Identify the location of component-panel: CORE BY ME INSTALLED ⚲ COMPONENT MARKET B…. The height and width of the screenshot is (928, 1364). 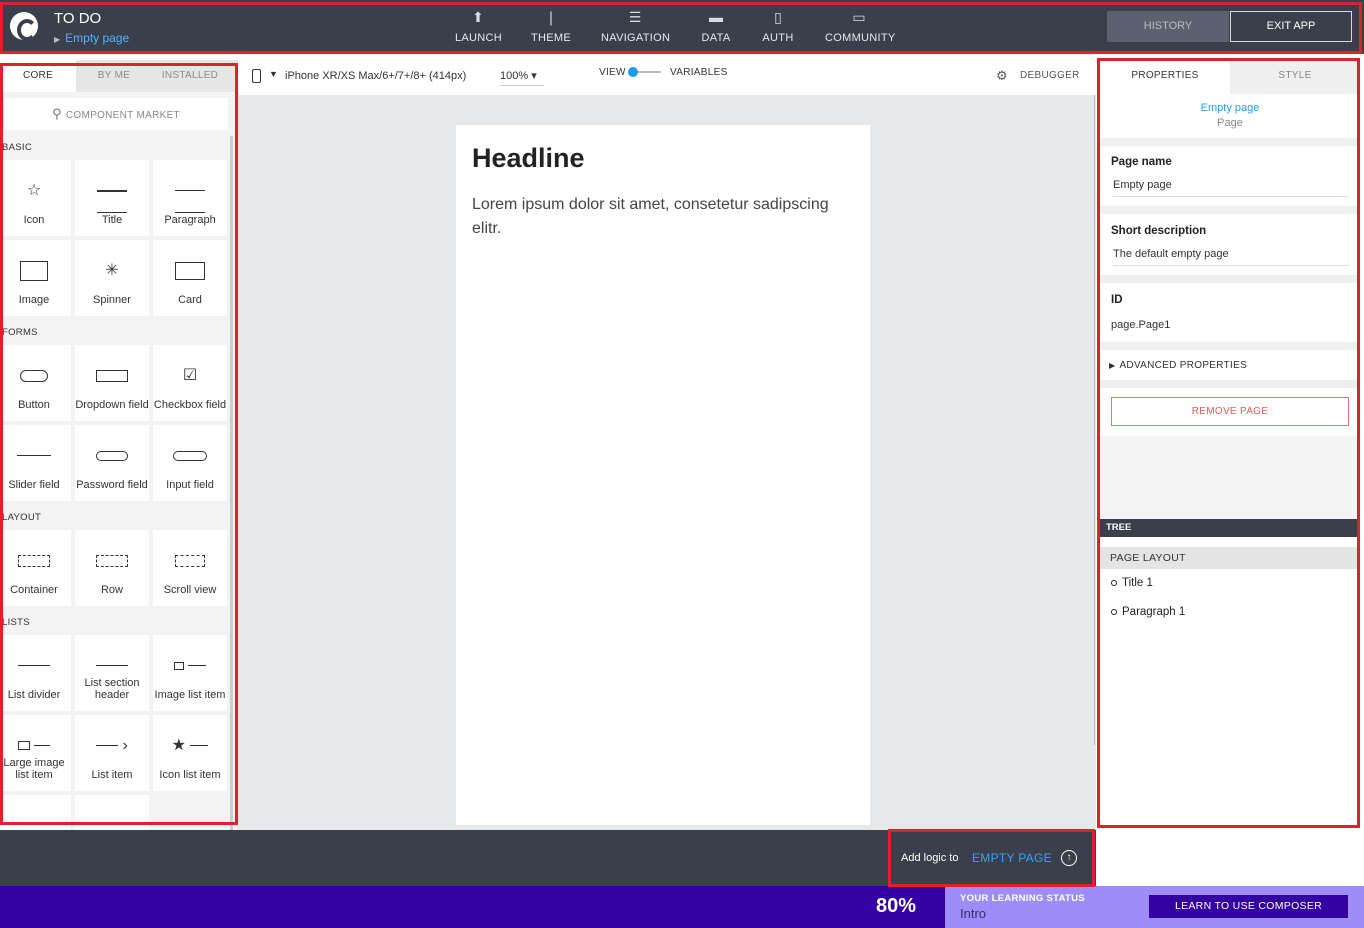
(119, 445).